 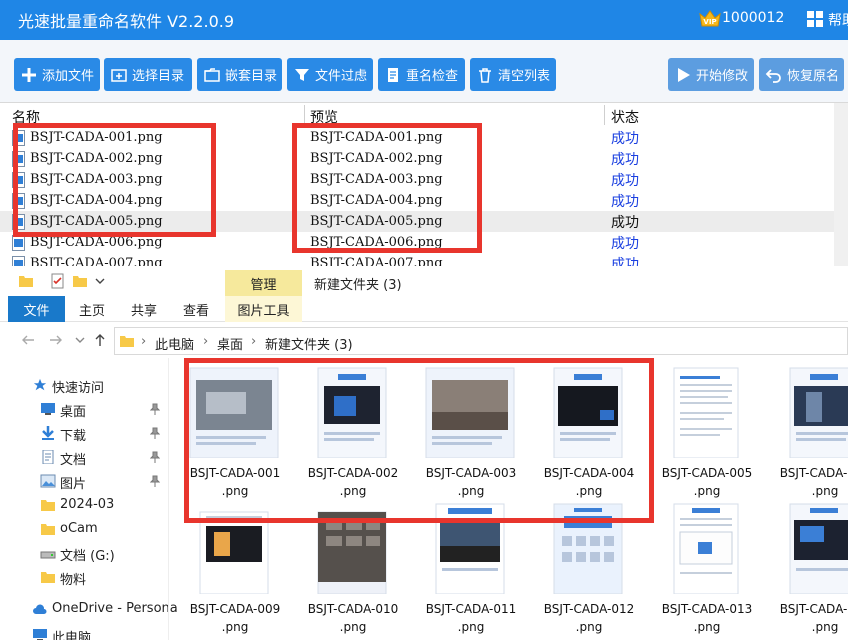 What do you see at coordinates (471, 609) in the screenshot?
I see `file-name: BSJT-CADA-011` at bounding box center [471, 609].